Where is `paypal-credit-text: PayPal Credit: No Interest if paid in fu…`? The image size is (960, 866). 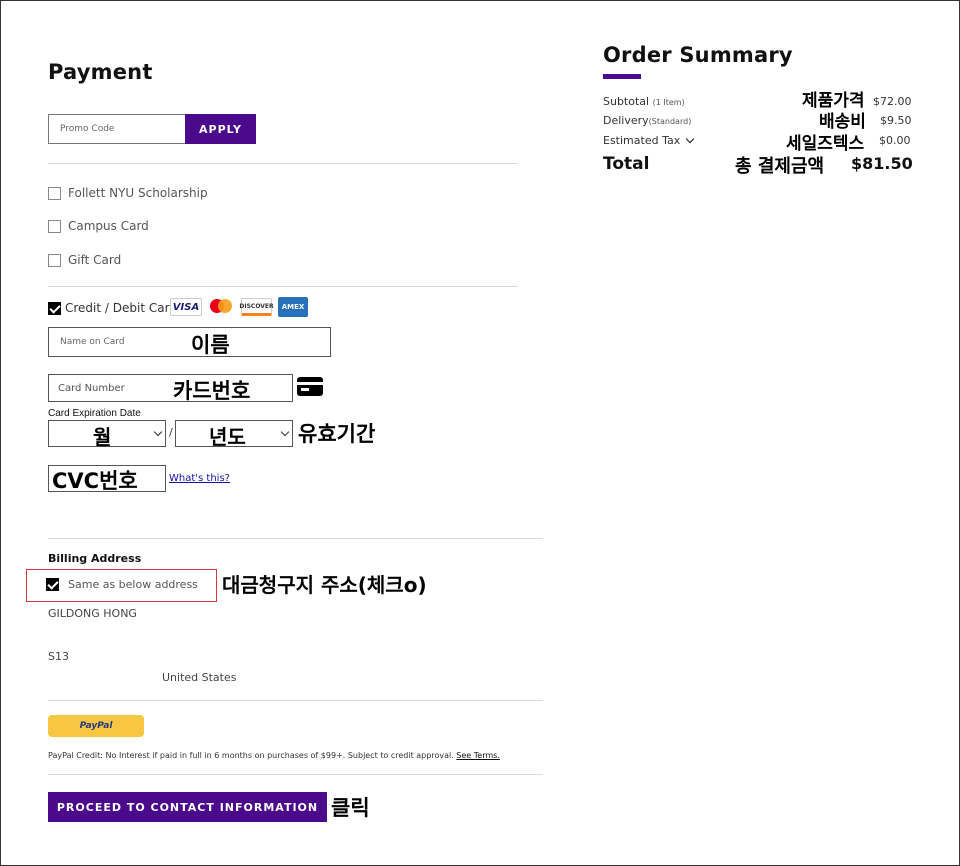
paypal-credit-text: PayPal Credit: No Interest if paid in fu… is located at coordinates (274, 755).